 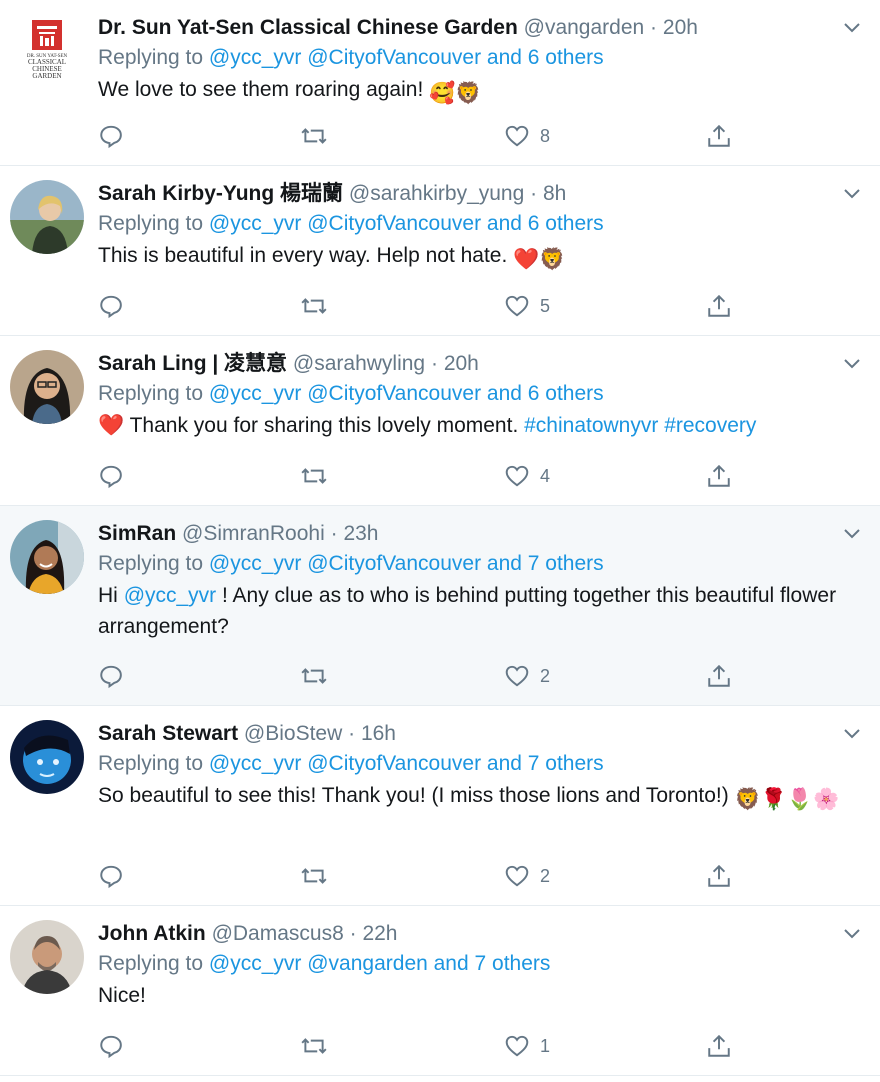 What do you see at coordinates (253, 533) in the screenshot?
I see `user-handle: @SimranRoohi` at bounding box center [253, 533].